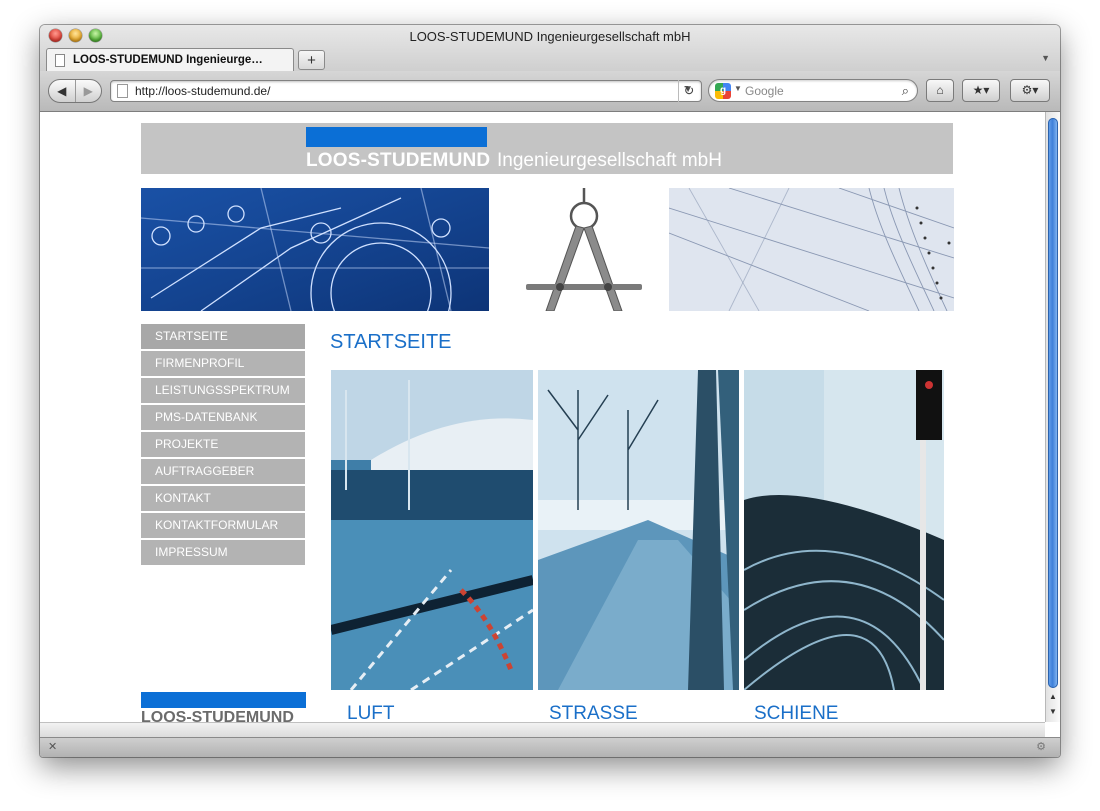 The width and height of the screenshot is (1100, 811). I want to click on status-close-icon: ✕, so click(52, 746).